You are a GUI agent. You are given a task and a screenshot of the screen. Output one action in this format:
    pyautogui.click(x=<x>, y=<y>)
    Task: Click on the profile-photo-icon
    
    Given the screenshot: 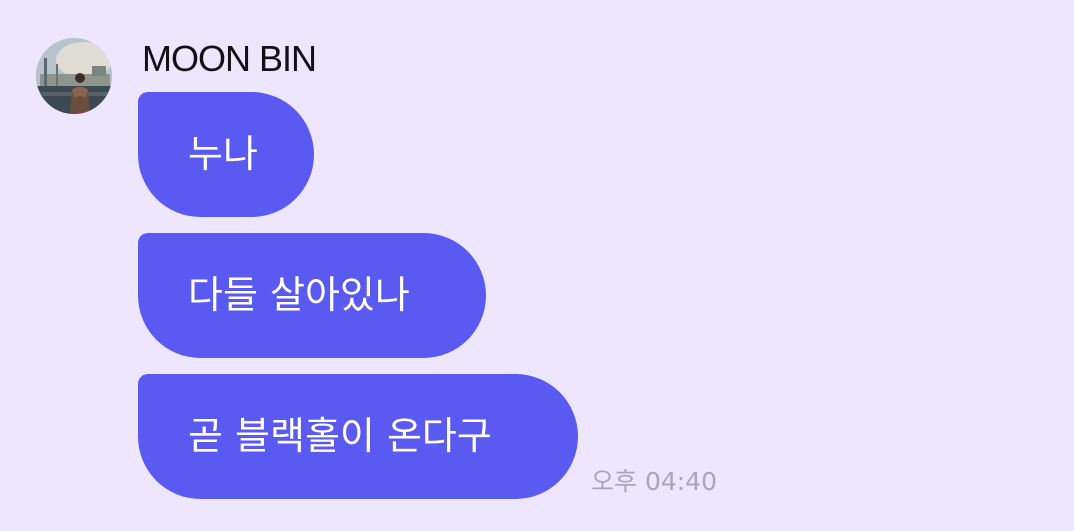 What is the action you would take?
    pyautogui.click(x=74, y=76)
    